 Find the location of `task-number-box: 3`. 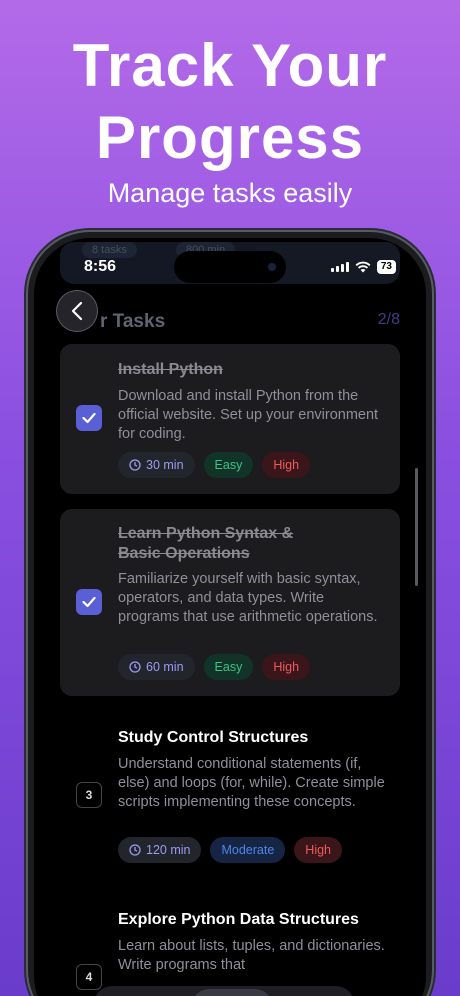

task-number-box: 3 is located at coordinates (89, 795).